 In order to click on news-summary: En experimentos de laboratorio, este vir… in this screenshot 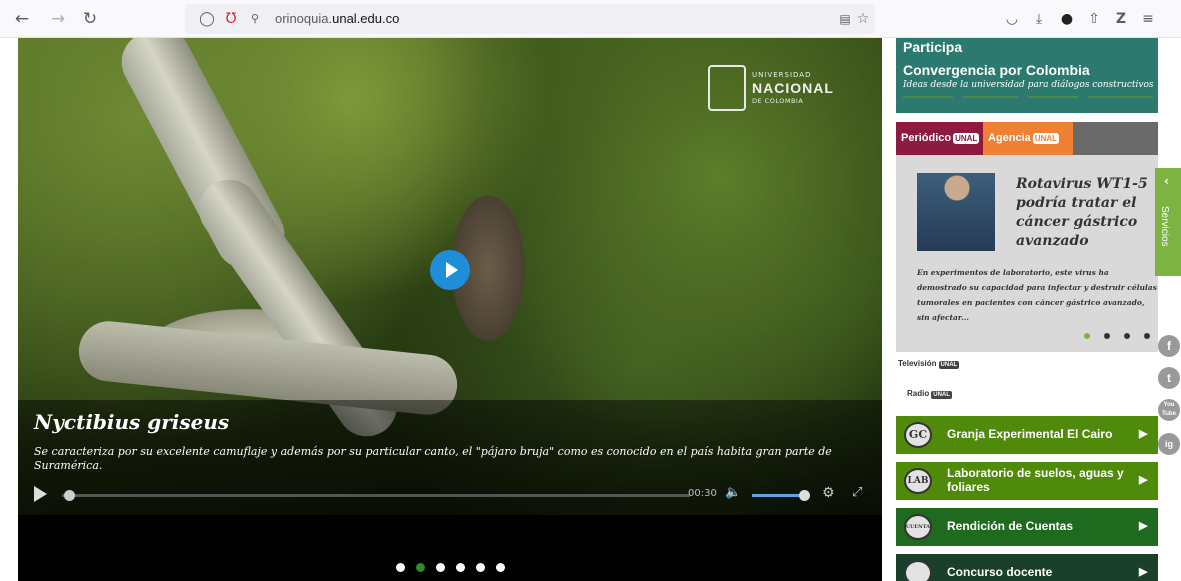, I will do `click(1037, 295)`.